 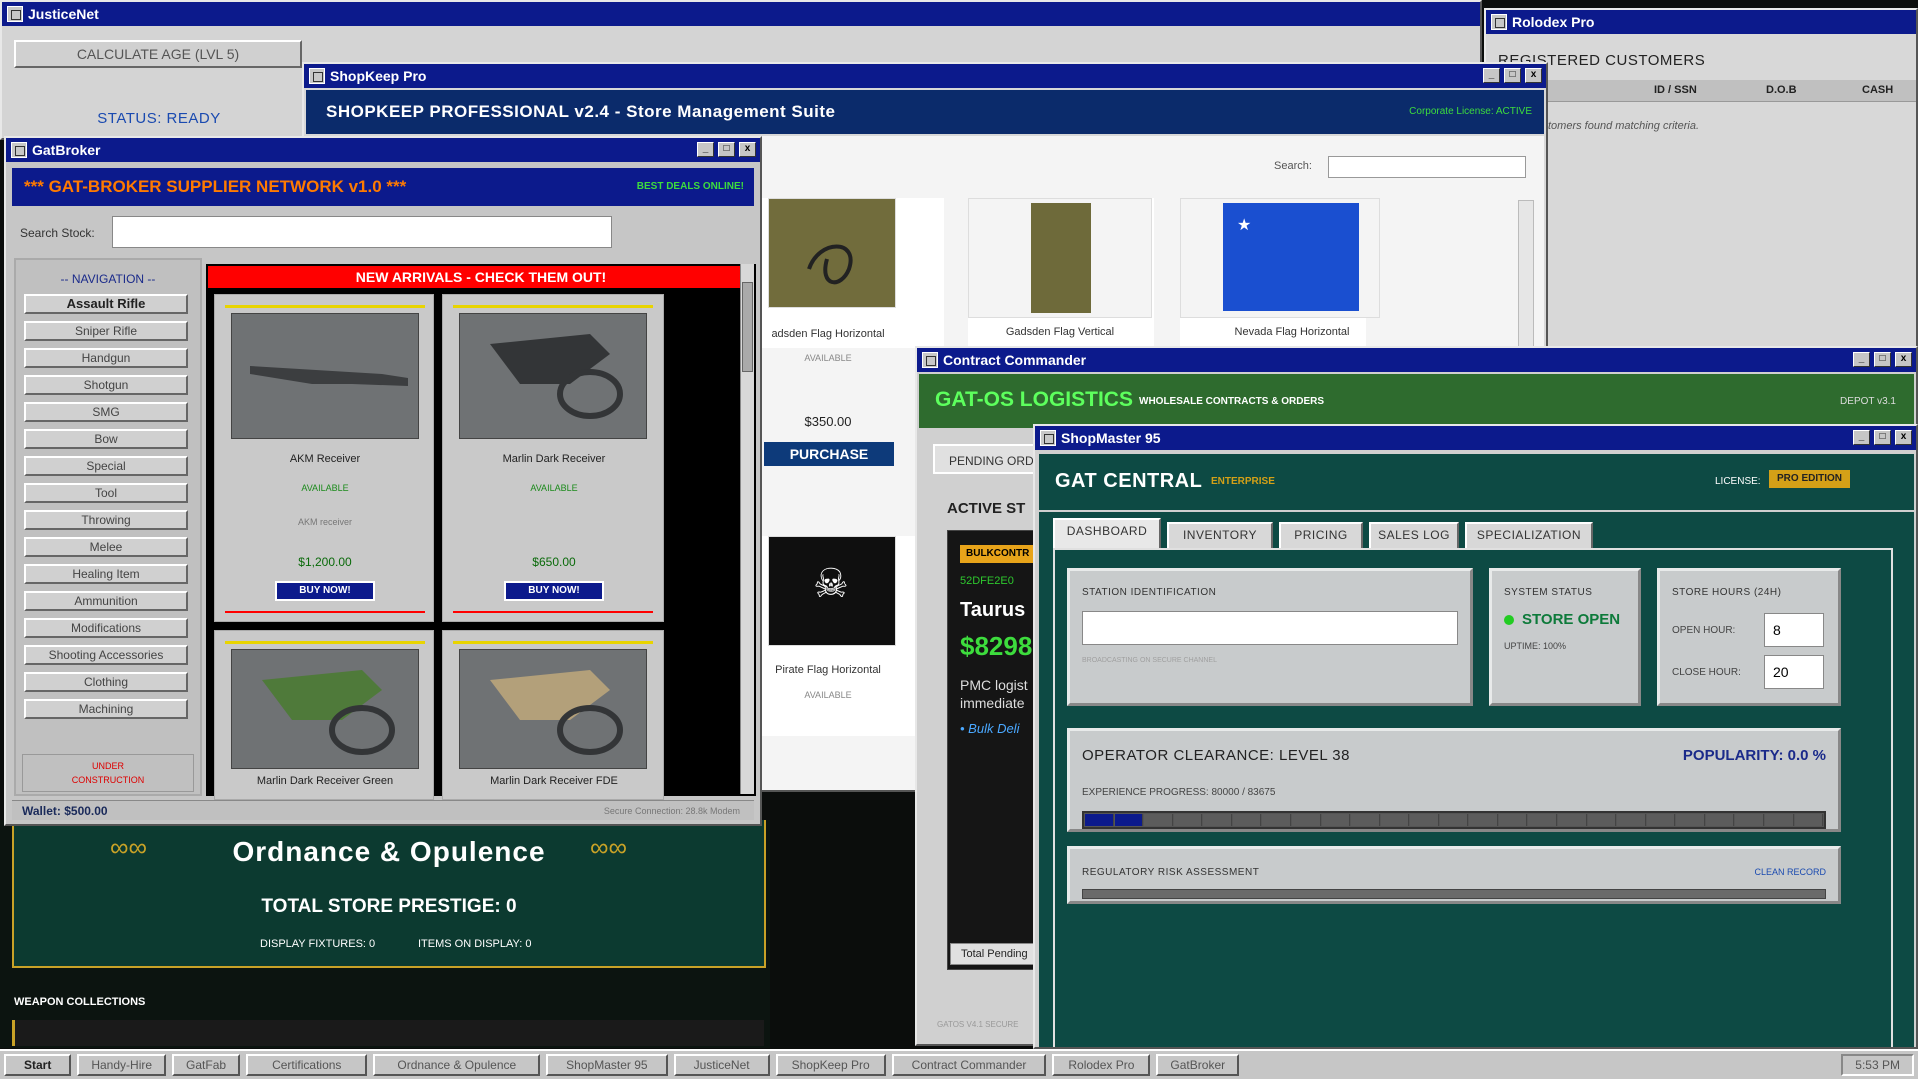 I want to click on column-header: D.O.B, so click(x=1781, y=90).